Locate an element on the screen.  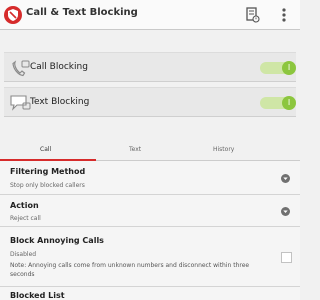
call-log-icon is located at coordinates (253, 15).